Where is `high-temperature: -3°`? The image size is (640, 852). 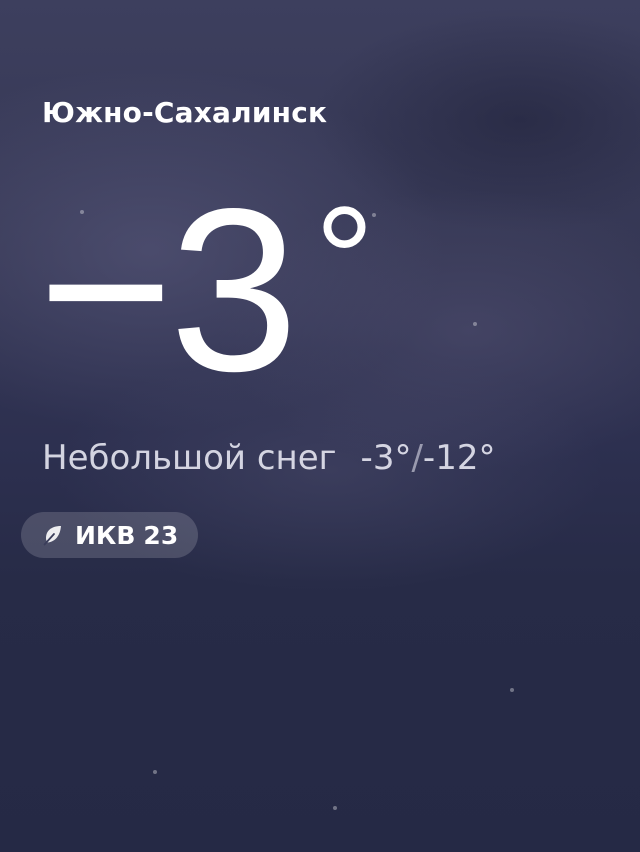 high-temperature: -3° is located at coordinates (386, 458).